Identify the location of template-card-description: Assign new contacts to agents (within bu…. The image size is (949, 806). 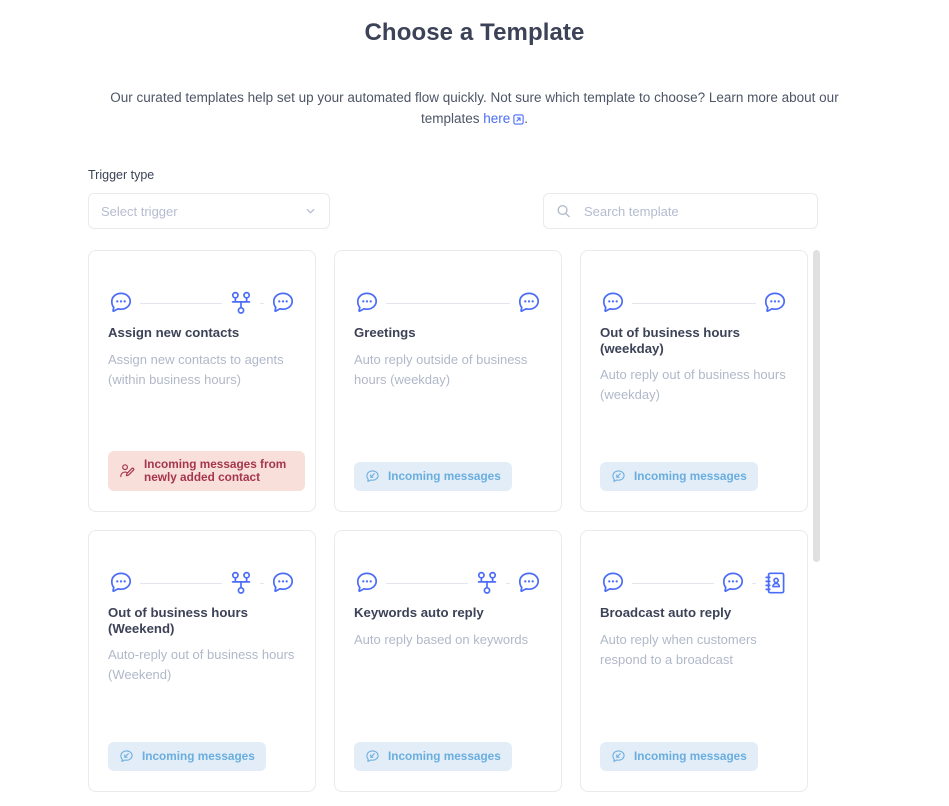
(196, 369).